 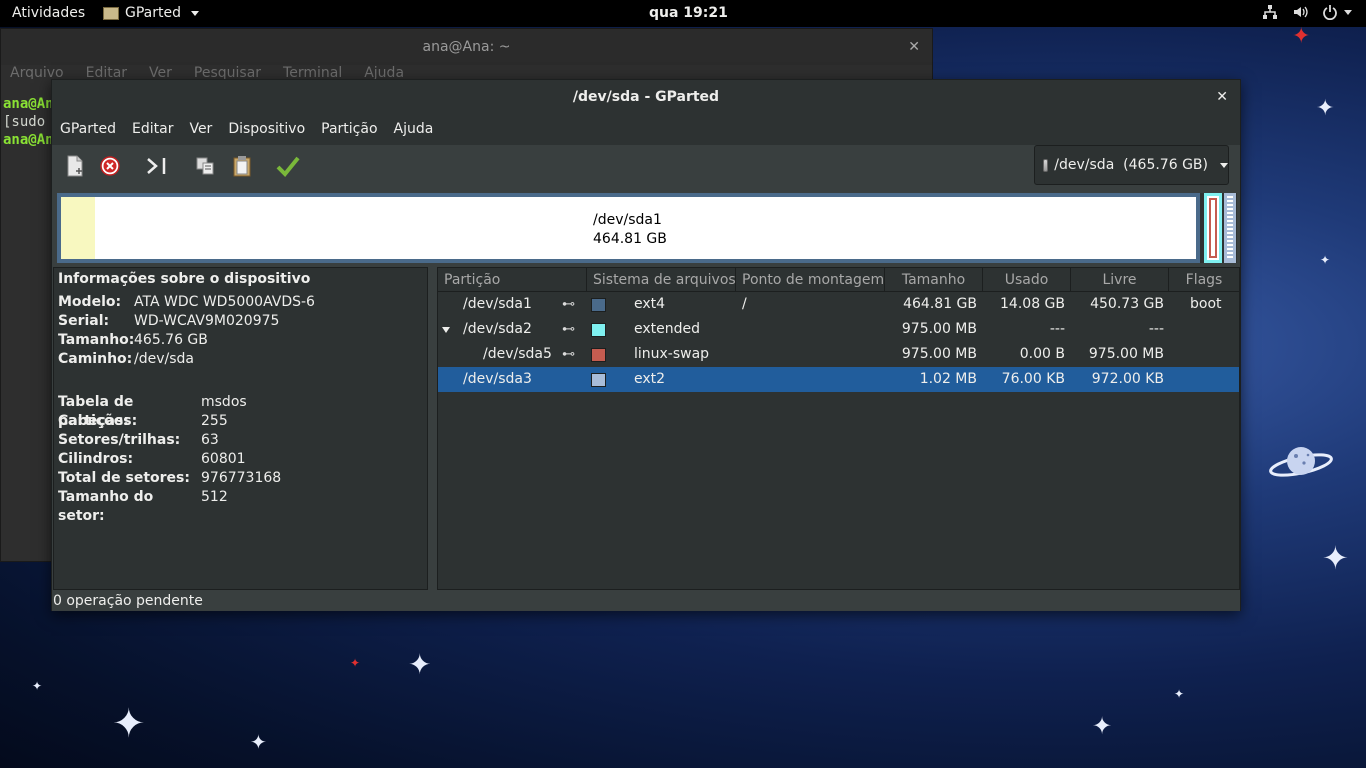 I want to click on disk-map-label: /dev/sda1 464.81 GB, so click(x=630, y=230).